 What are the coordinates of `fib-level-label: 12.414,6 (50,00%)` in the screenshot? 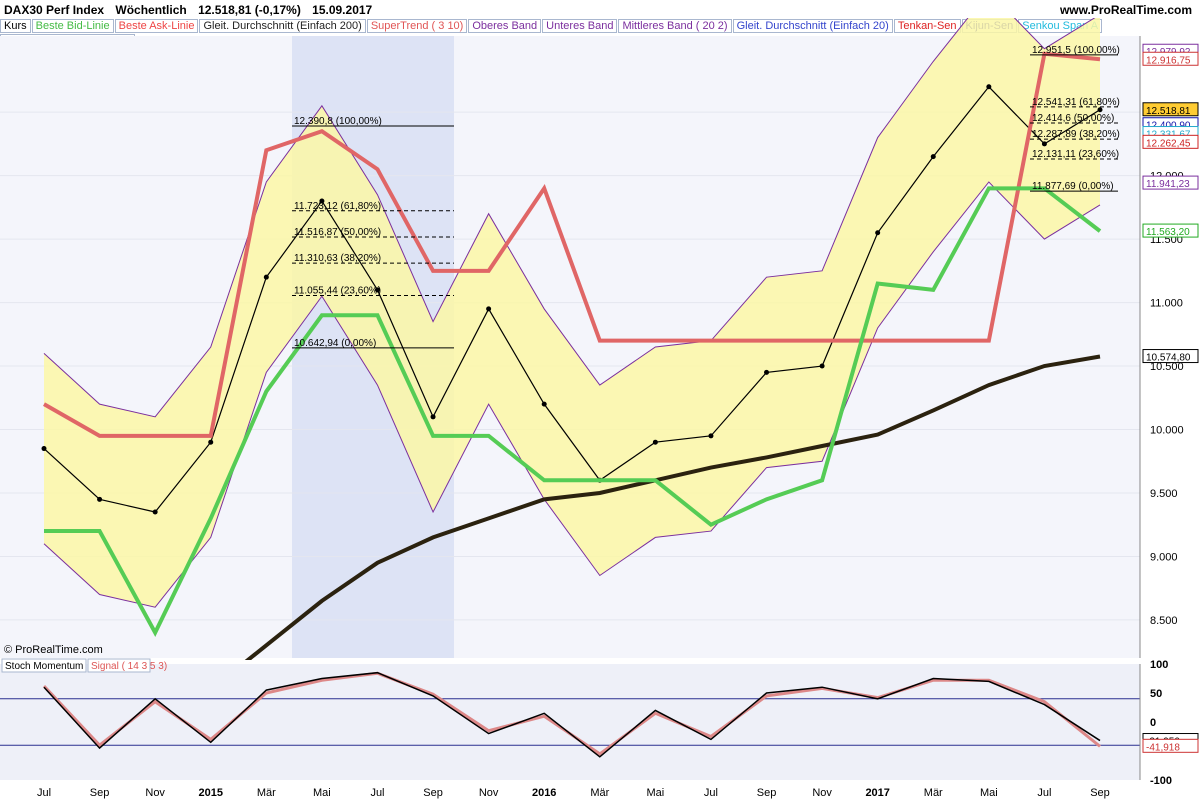 It's located at (1073, 118).